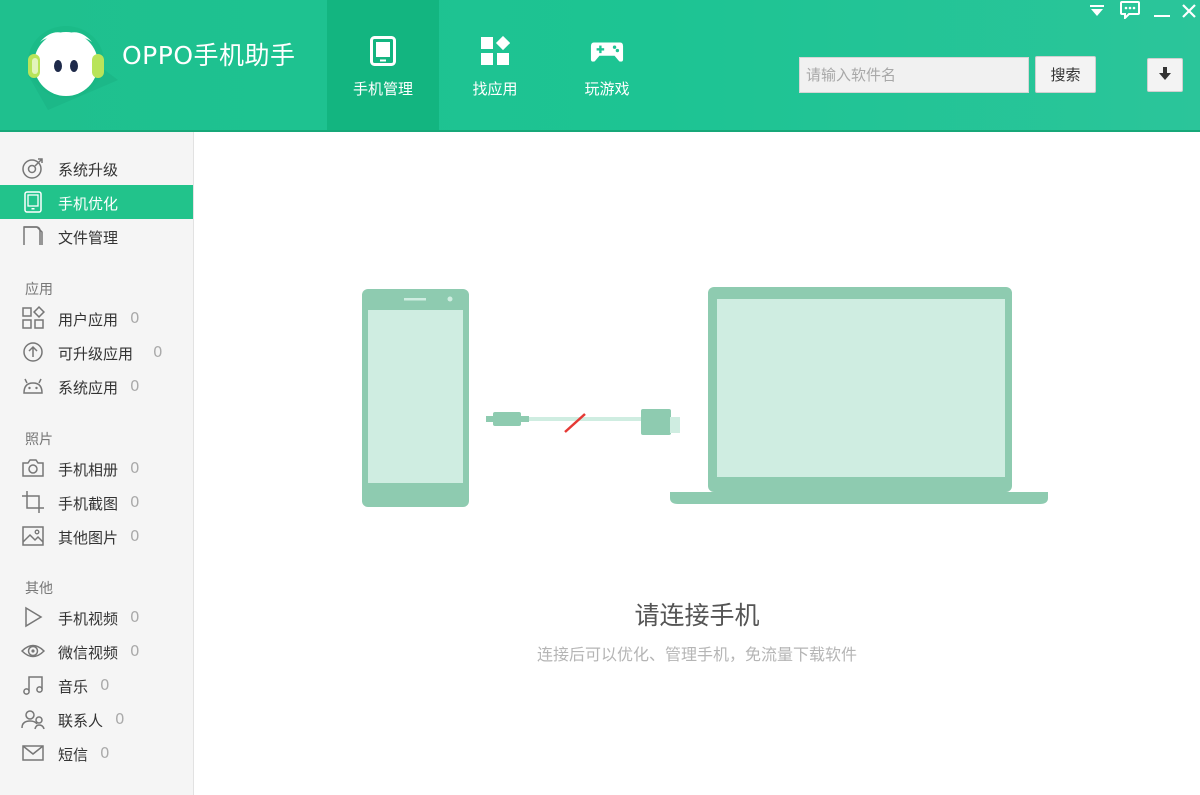 The image size is (1200, 795). I want to click on tab-find-apps: 找应用, so click(495, 65).